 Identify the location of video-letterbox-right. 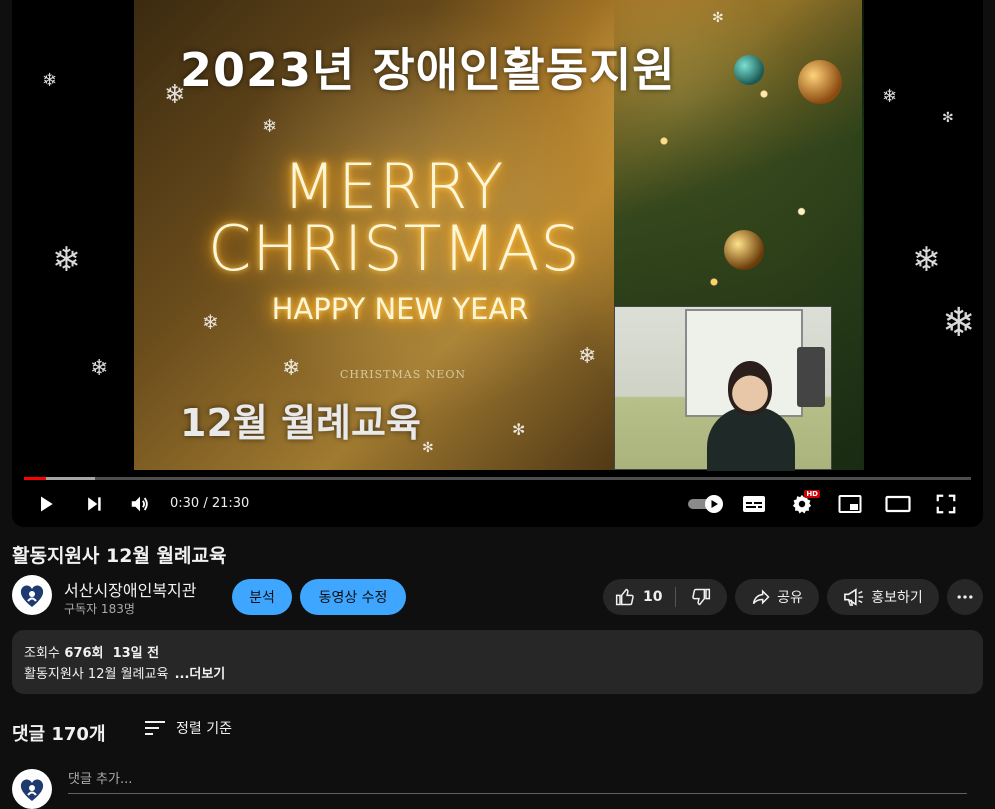
(922, 235).